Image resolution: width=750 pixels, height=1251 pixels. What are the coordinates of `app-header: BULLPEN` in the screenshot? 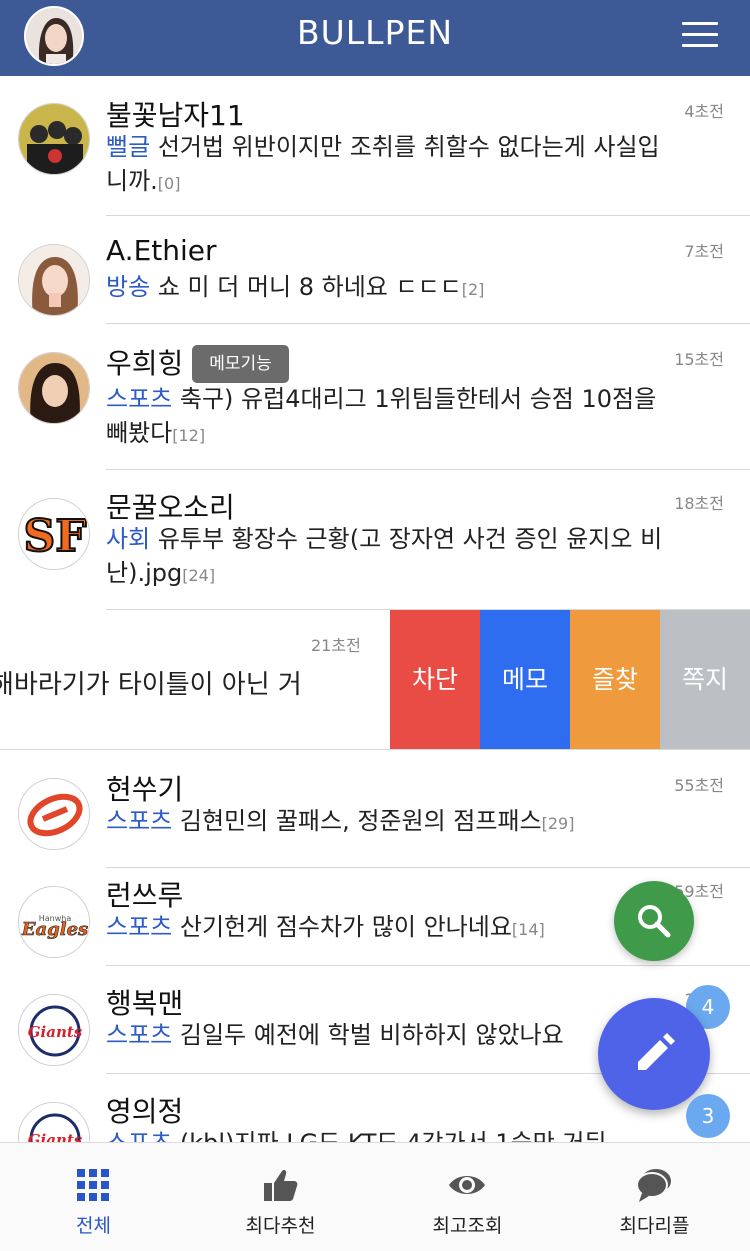 It's located at (375, 38).